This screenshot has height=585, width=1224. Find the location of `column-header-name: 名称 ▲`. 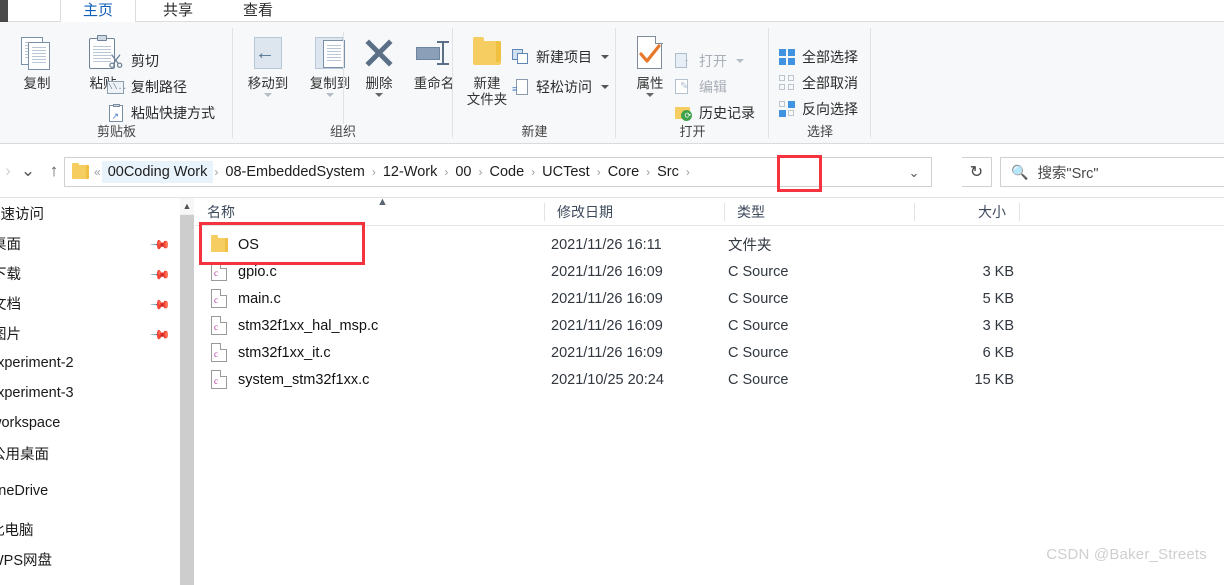

column-header-name: 名称 ▲ is located at coordinates (370, 211).